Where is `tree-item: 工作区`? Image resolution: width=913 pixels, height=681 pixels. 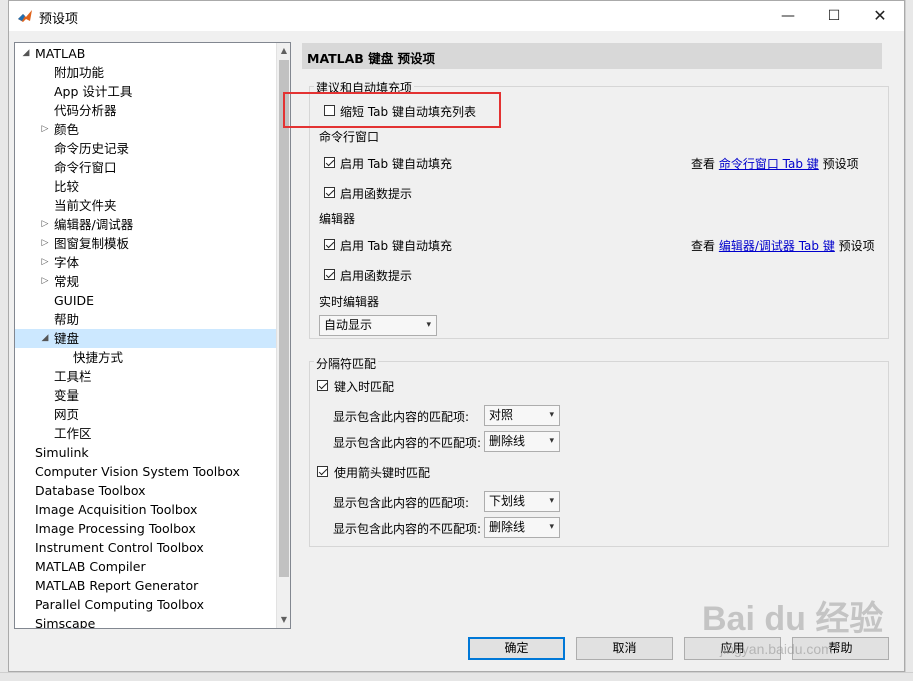 tree-item: 工作区 is located at coordinates (145, 433).